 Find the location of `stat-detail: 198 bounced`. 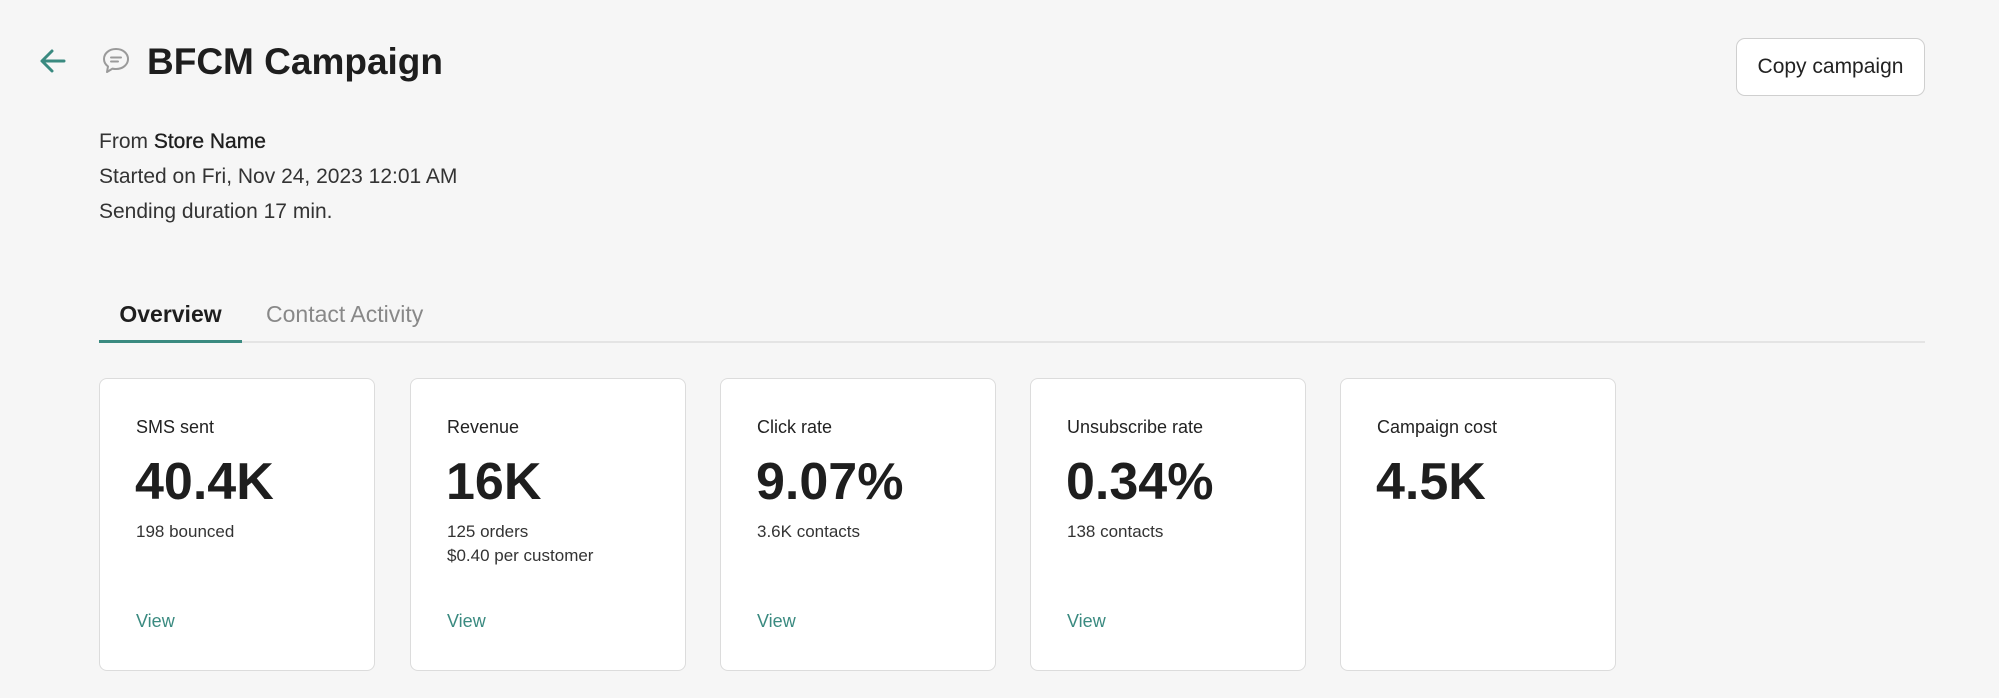

stat-detail: 198 bounced is located at coordinates (185, 532).